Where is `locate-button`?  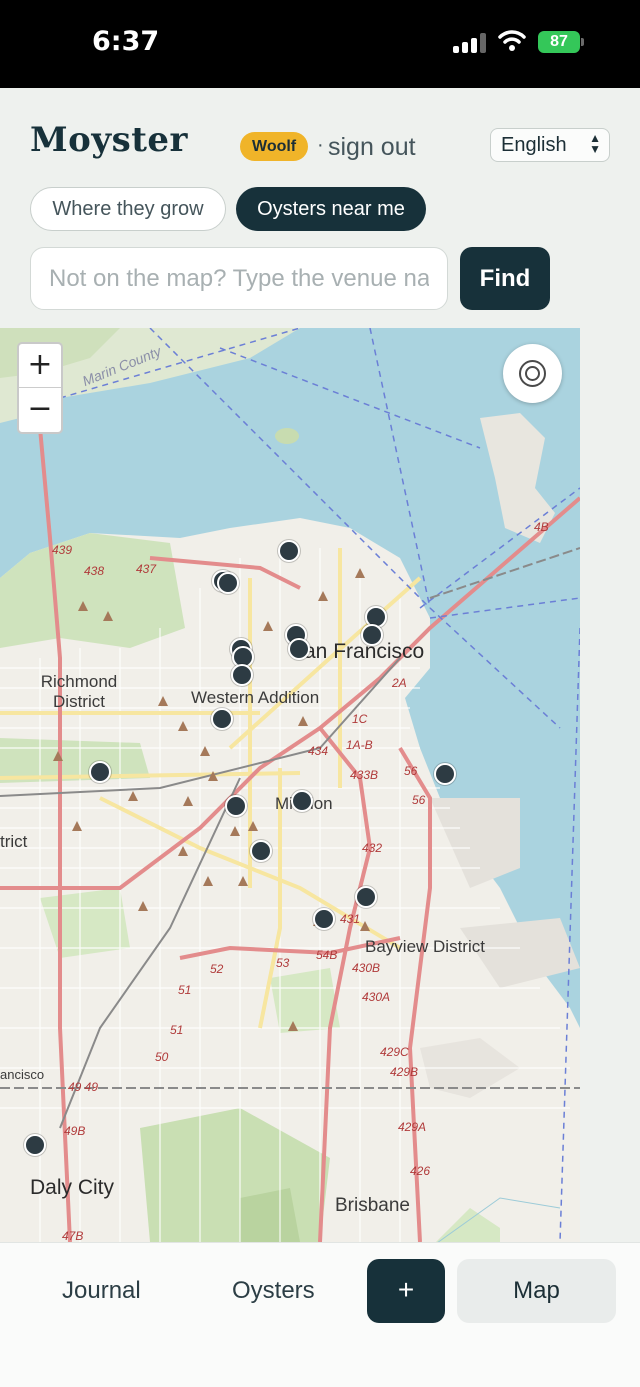 locate-button is located at coordinates (532, 373).